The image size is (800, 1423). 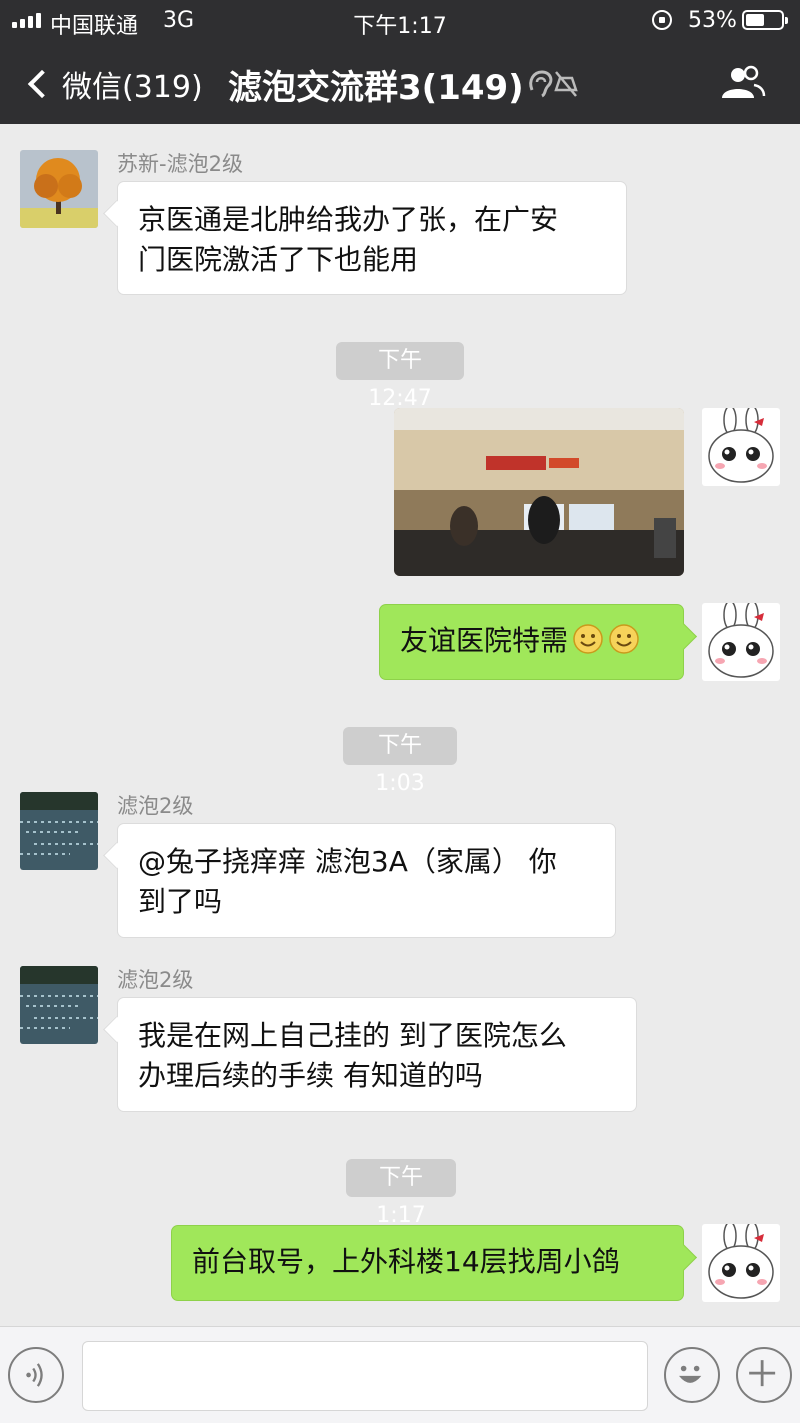 I want to click on message-bubble: @兔子挠痒痒 滤泡3A（家属） 你 到了吗, so click(x=366, y=880).